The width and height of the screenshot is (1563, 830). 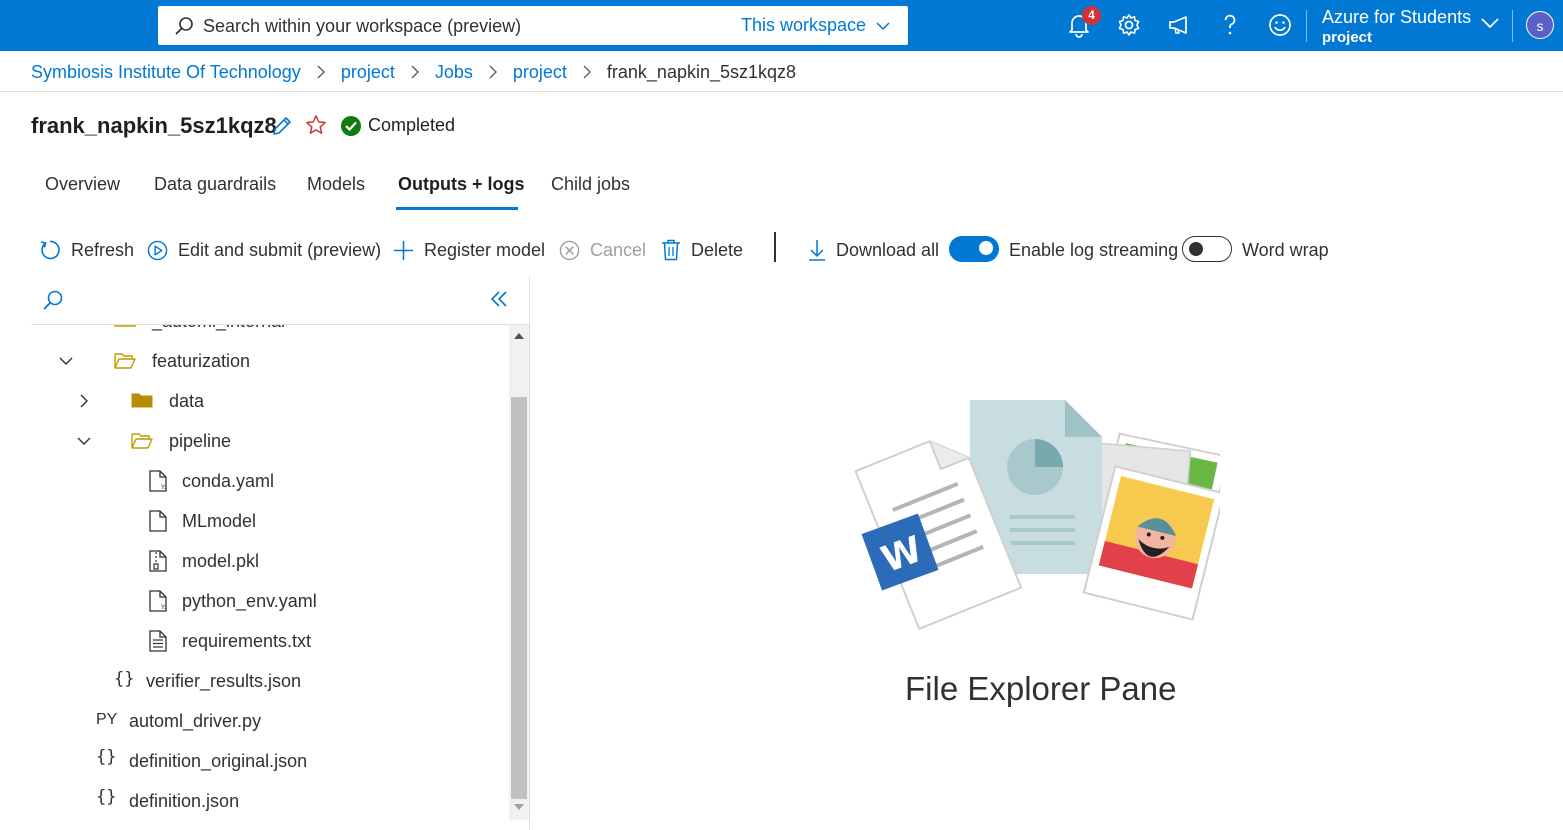 What do you see at coordinates (1396, 17) in the screenshot?
I see `account-directory-name: Azure for Students` at bounding box center [1396, 17].